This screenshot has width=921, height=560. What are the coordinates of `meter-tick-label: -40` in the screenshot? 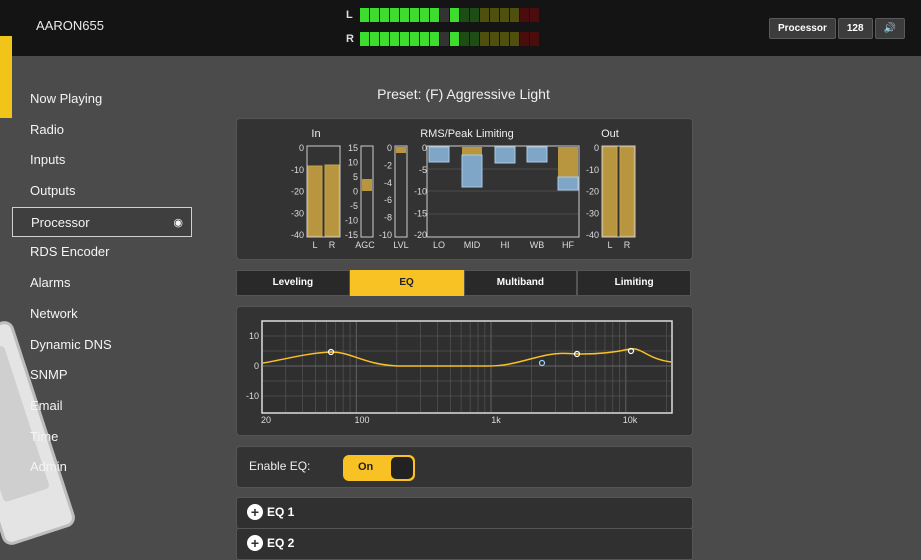 It's located at (297, 235).